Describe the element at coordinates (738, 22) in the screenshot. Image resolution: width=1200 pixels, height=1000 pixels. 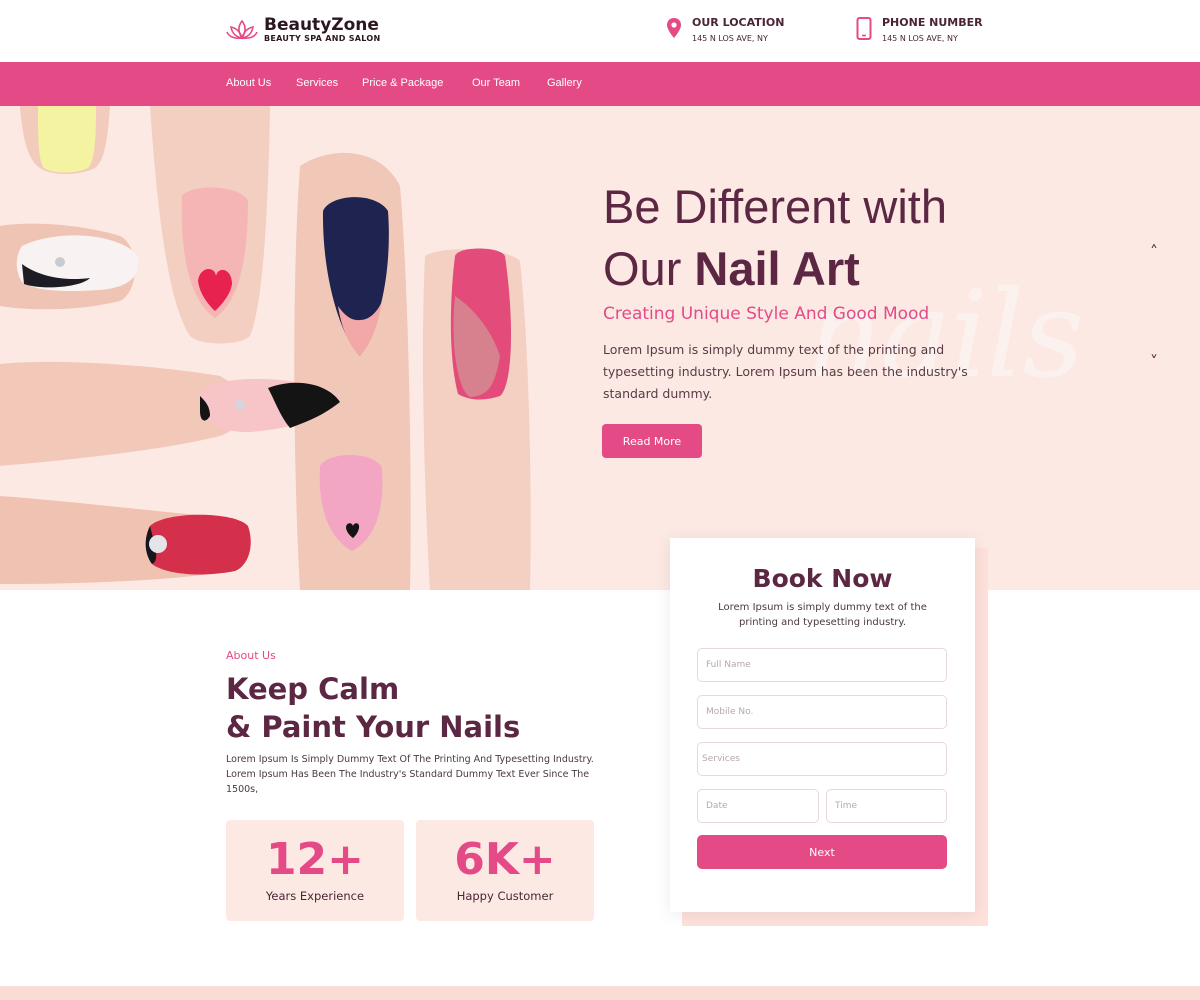
I see `location-title: OUR LOCATION` at that location.